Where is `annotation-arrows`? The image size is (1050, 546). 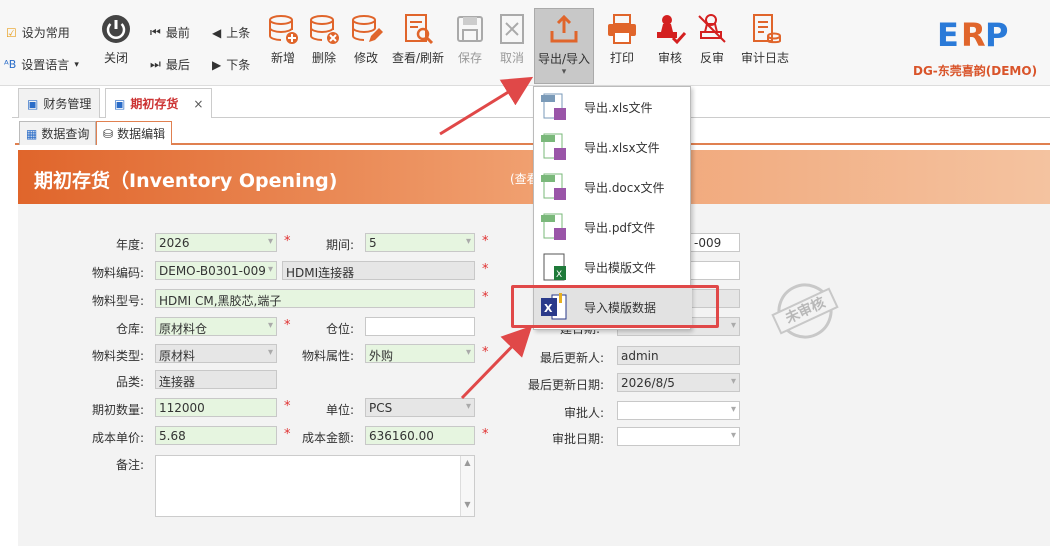 annotation-arrows is located at coordinates (486, 238).